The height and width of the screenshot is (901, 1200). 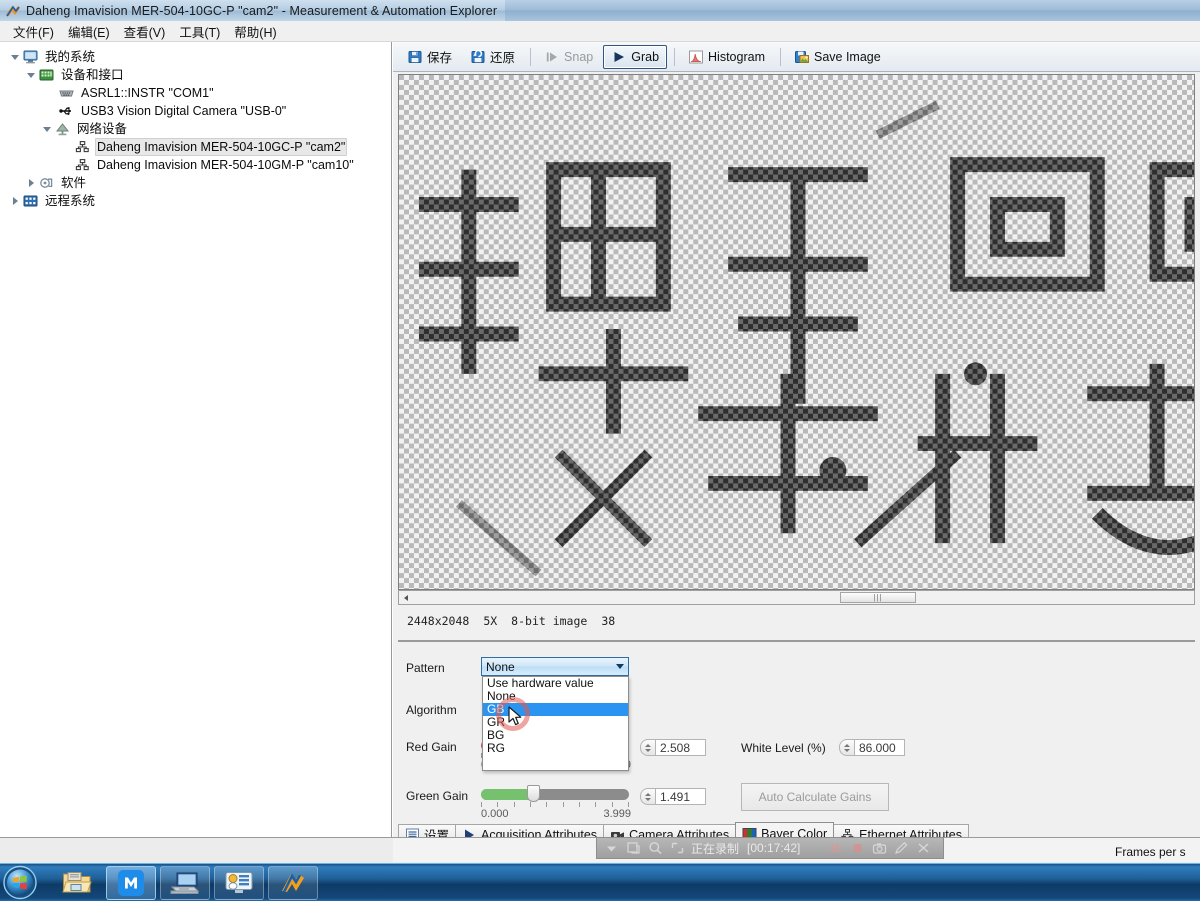 I want to click on red-gain-stepper, so click(x=647, y=747).